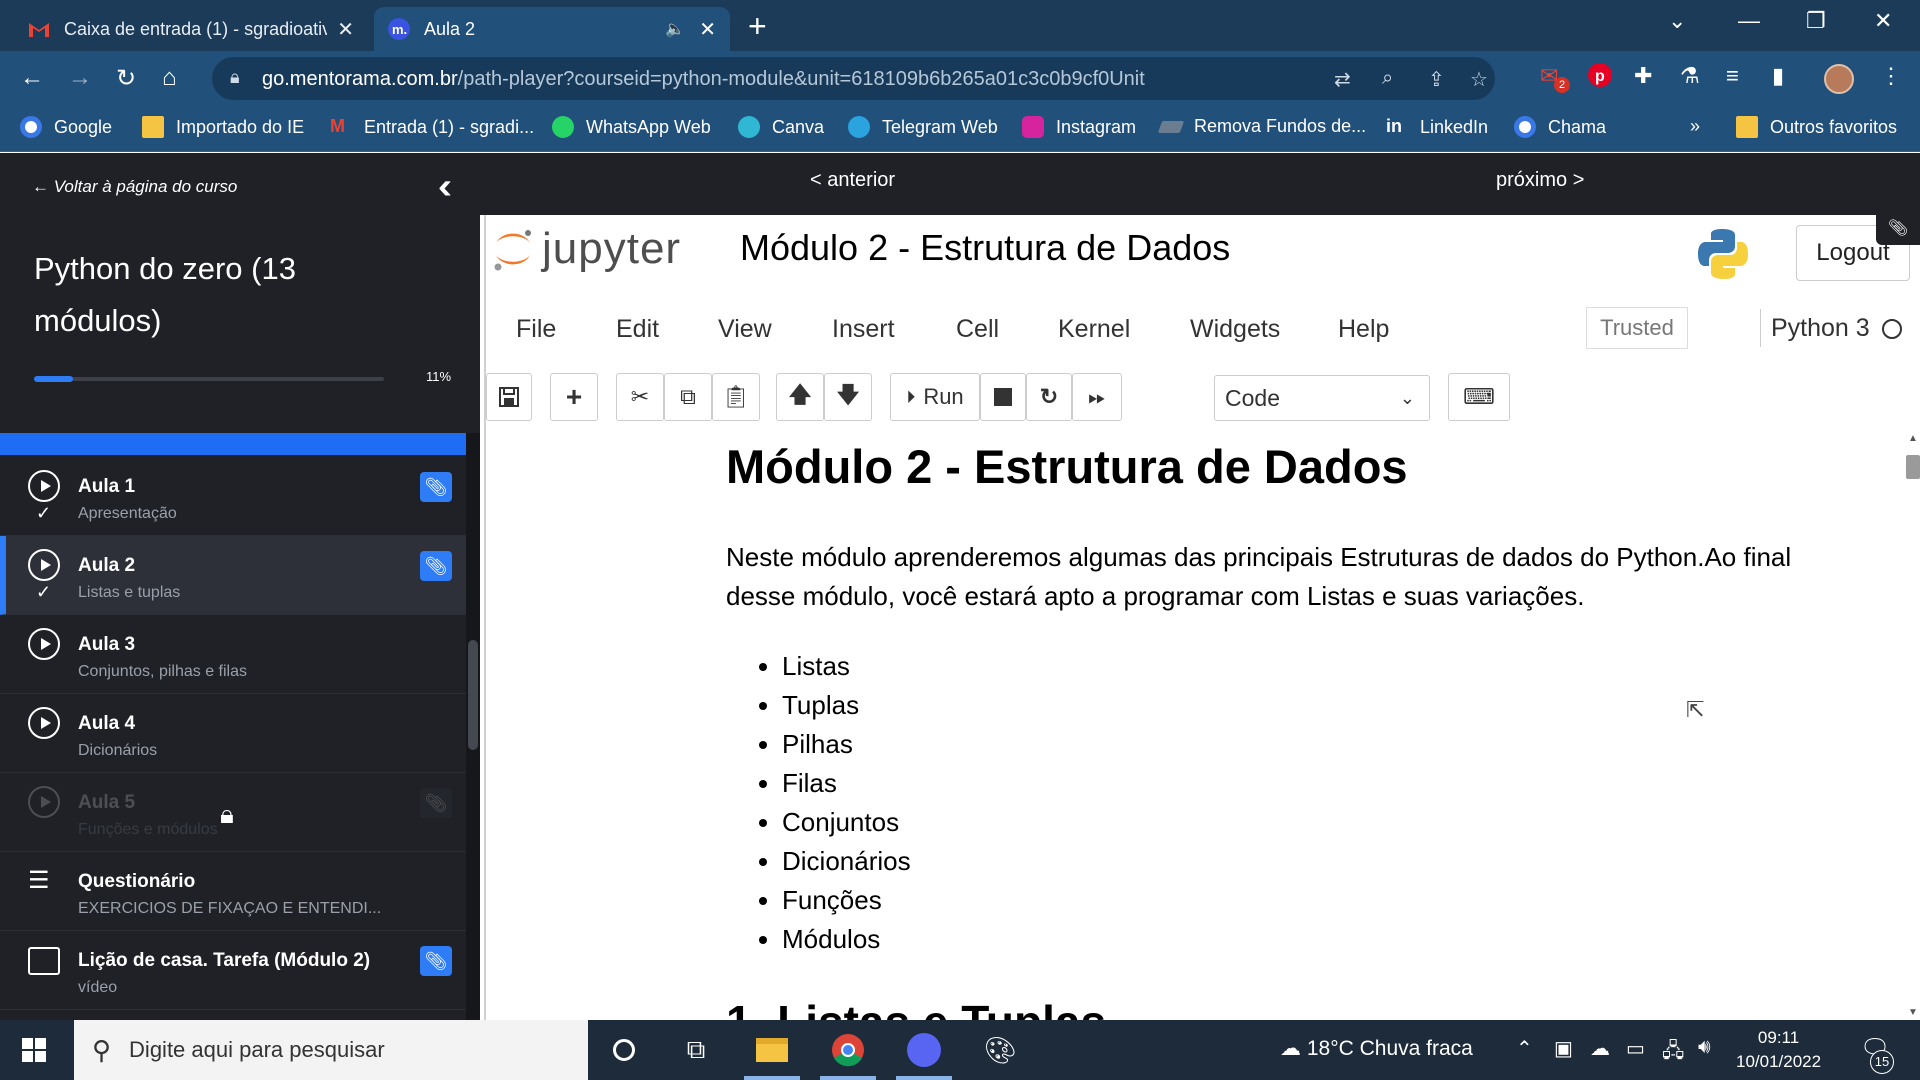 This screenshot has width=1920, height=1080. I want to click on bookmark-importado-ie: Importado do IE, so click(223, 127).